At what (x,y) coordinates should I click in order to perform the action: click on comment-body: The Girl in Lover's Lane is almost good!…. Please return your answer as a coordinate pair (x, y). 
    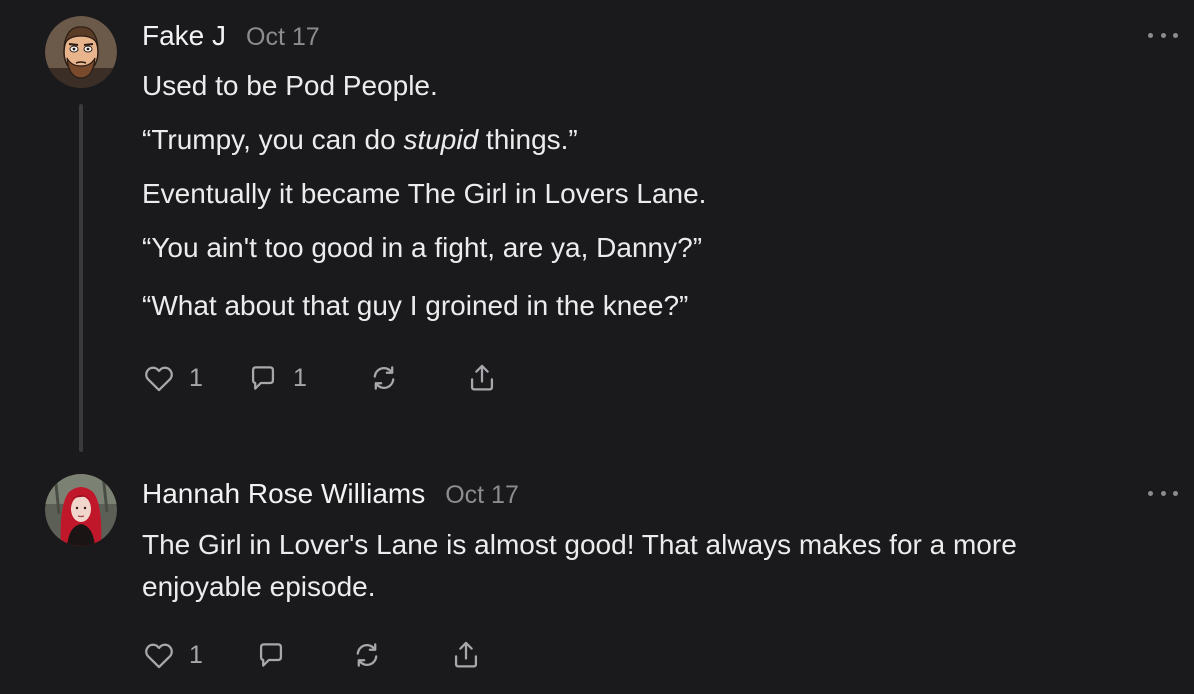
    Looking at the image, I should click on (642, 573).